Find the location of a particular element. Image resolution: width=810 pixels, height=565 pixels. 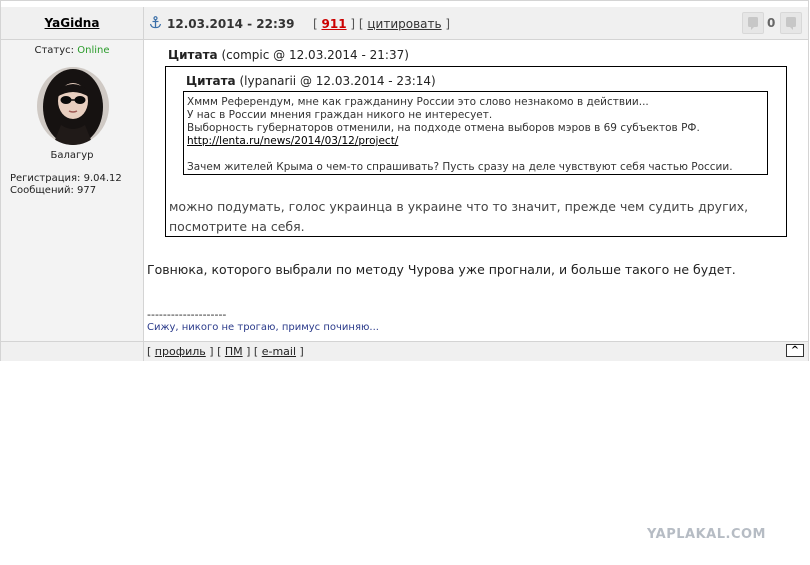

rating-count: 0 is located at coordinates (771, 23).